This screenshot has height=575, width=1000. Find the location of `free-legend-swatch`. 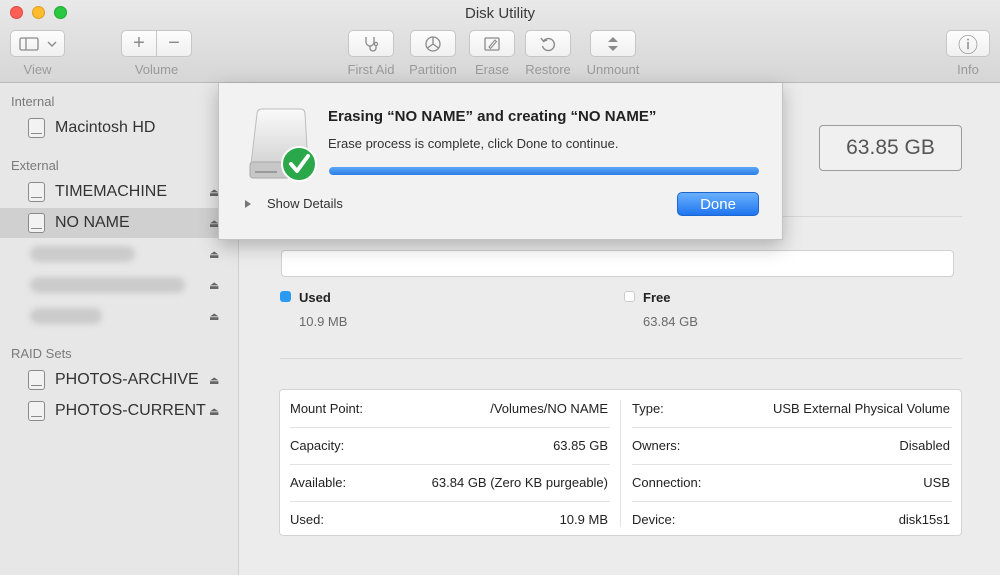

free-legend-swatch is located at coordinates (629, 296).